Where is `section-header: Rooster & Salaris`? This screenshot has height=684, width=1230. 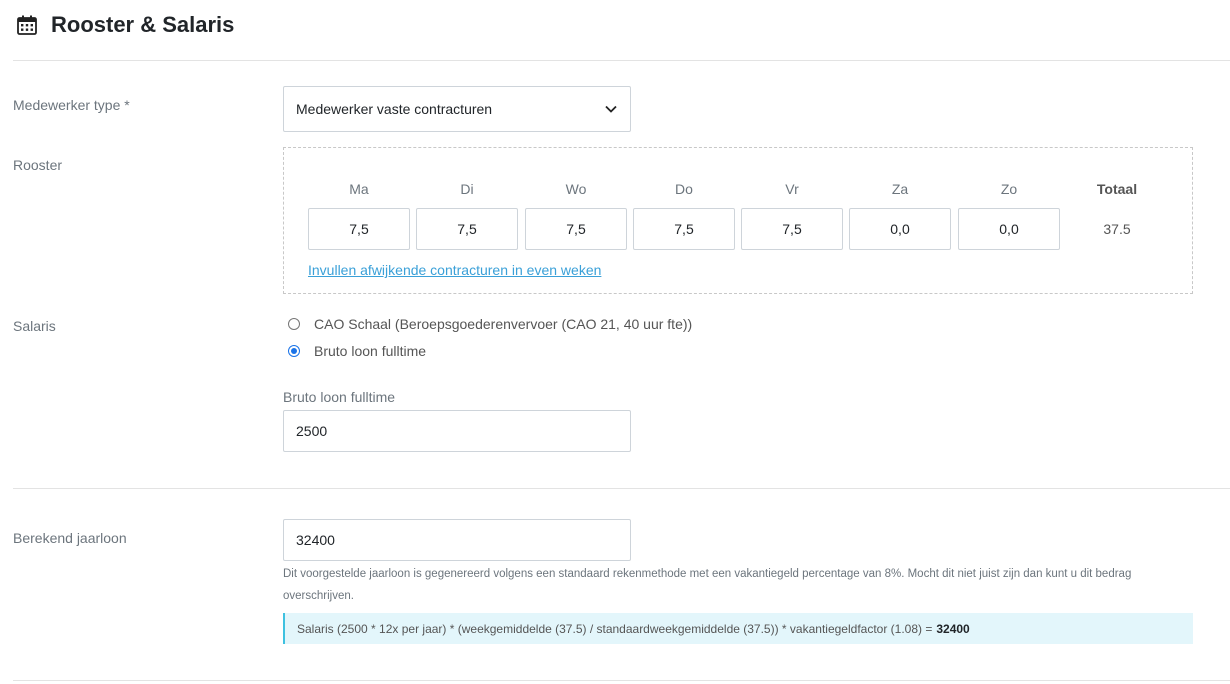 section-header: Rooster & Salaris is located at coordinates (125, 25).